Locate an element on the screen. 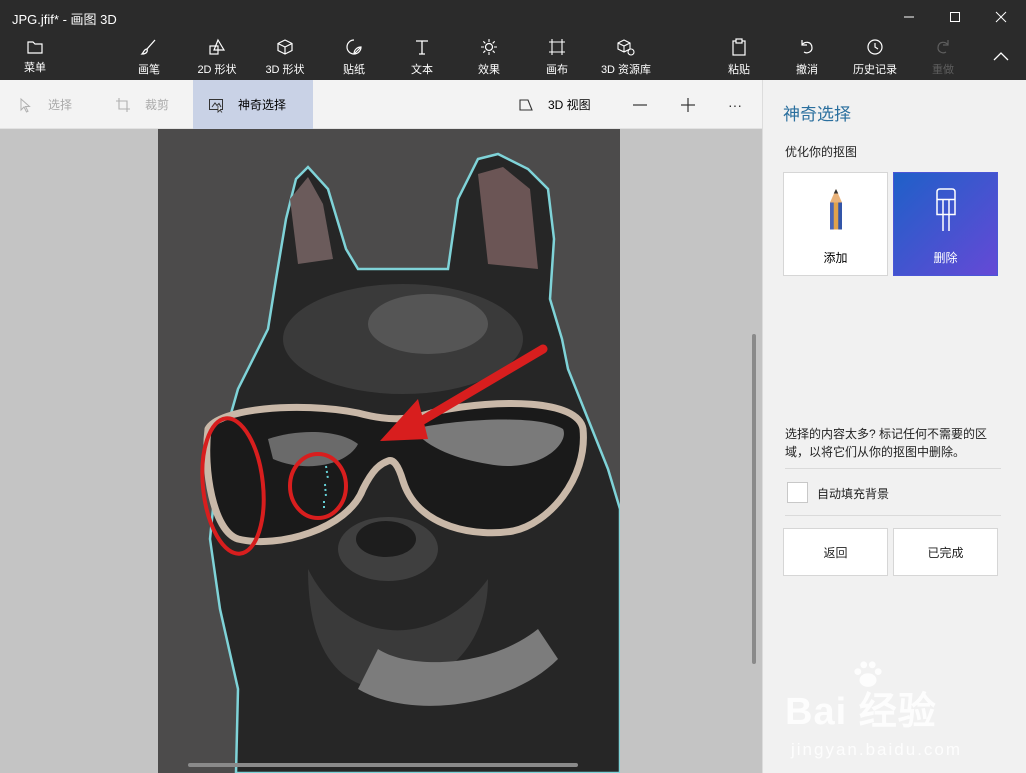 The height and width of the screenshot is (773, 1026). maximize-button is located at coordinates (955, 17).